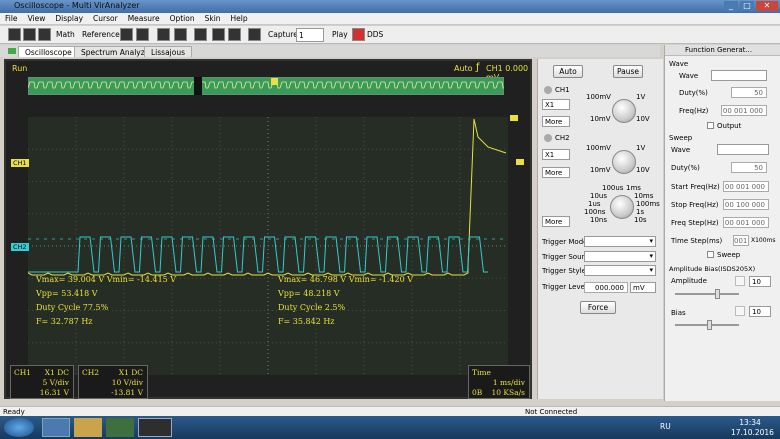 Image resolution: width=780 pixels, height=439 pixels. I want to click on fg-freq-step-input: 00 001 000, so click(746, 222).